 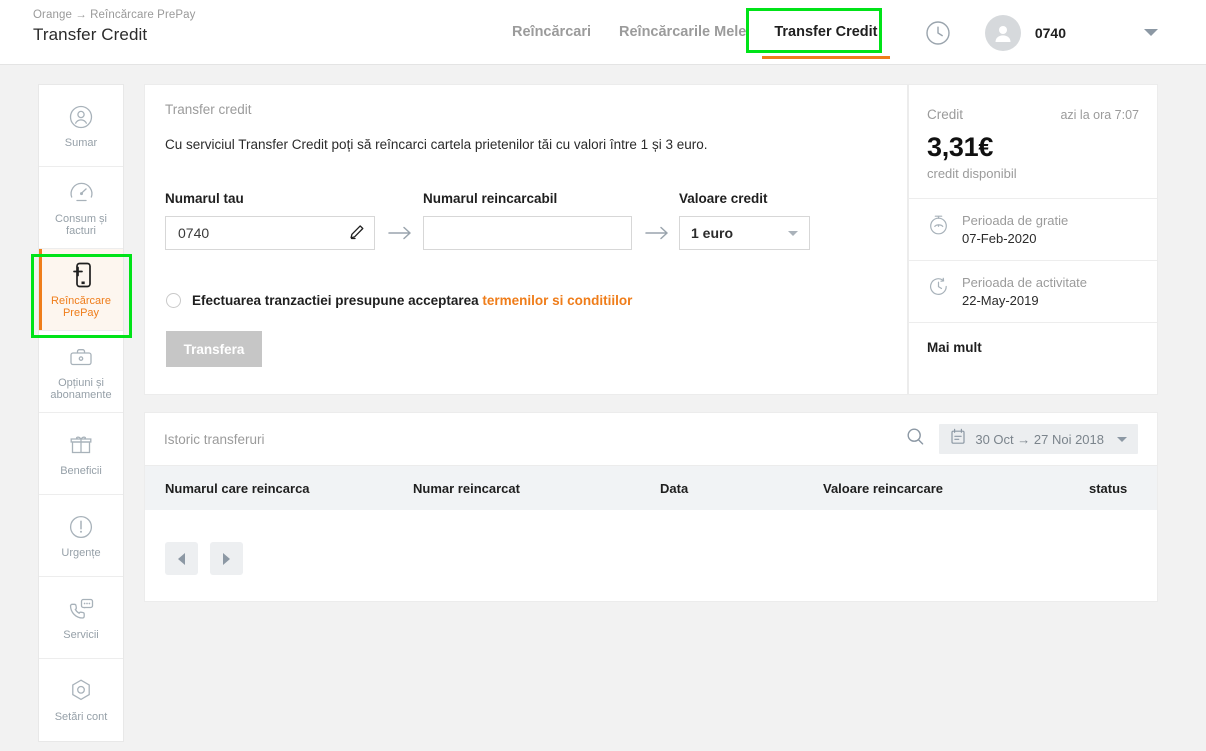 I want to click on credit-amount: 3,31€, so click(x=960, y=147).